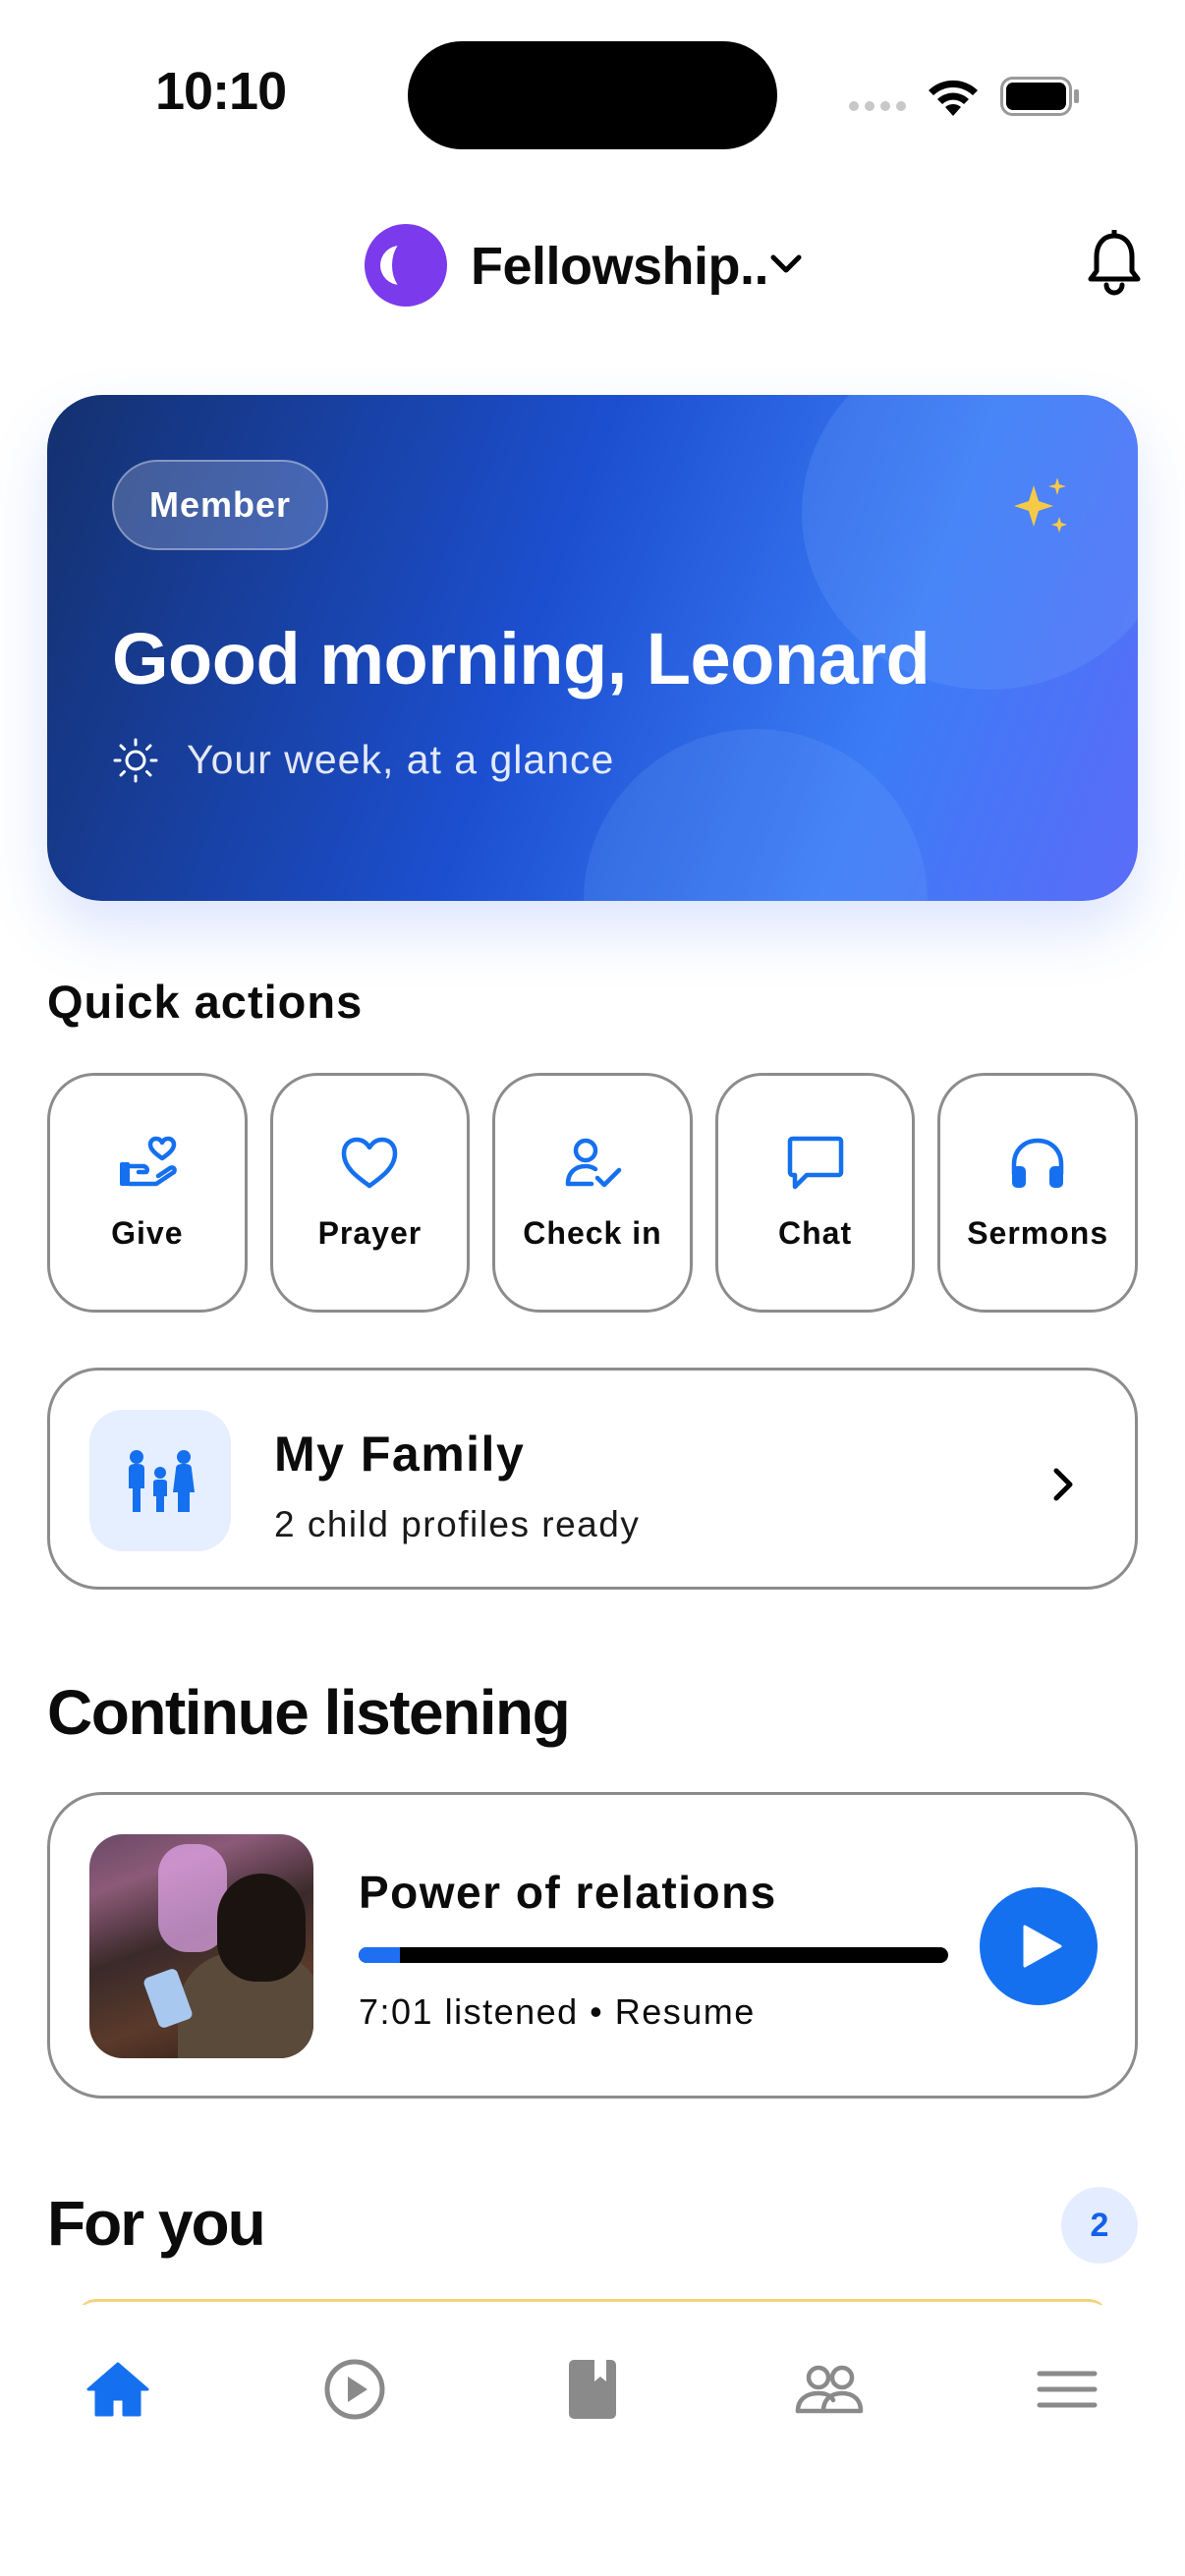  I want to click on sermon-thumbnail, so click(201, 1946).